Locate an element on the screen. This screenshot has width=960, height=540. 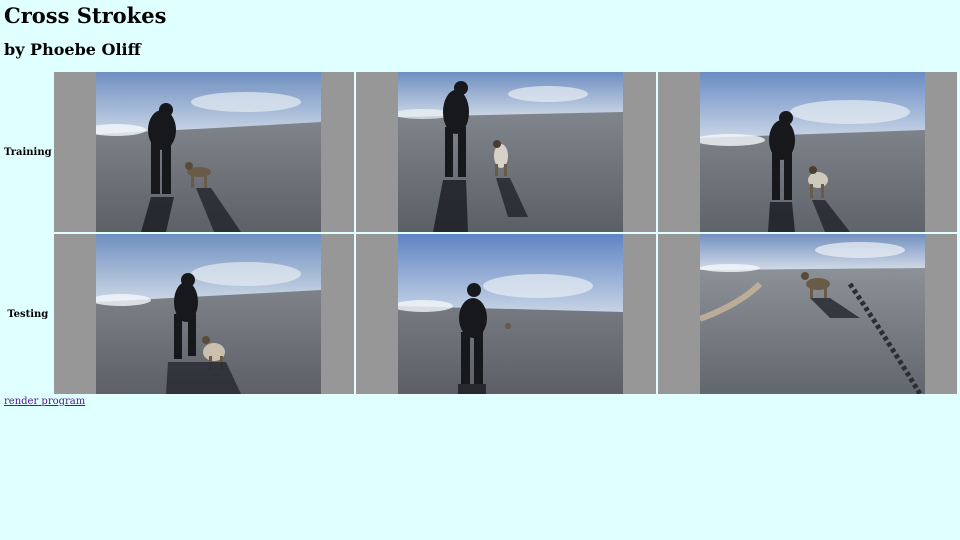
author-byline: by Phoebe Oliff is located at coordinates (72, 49).